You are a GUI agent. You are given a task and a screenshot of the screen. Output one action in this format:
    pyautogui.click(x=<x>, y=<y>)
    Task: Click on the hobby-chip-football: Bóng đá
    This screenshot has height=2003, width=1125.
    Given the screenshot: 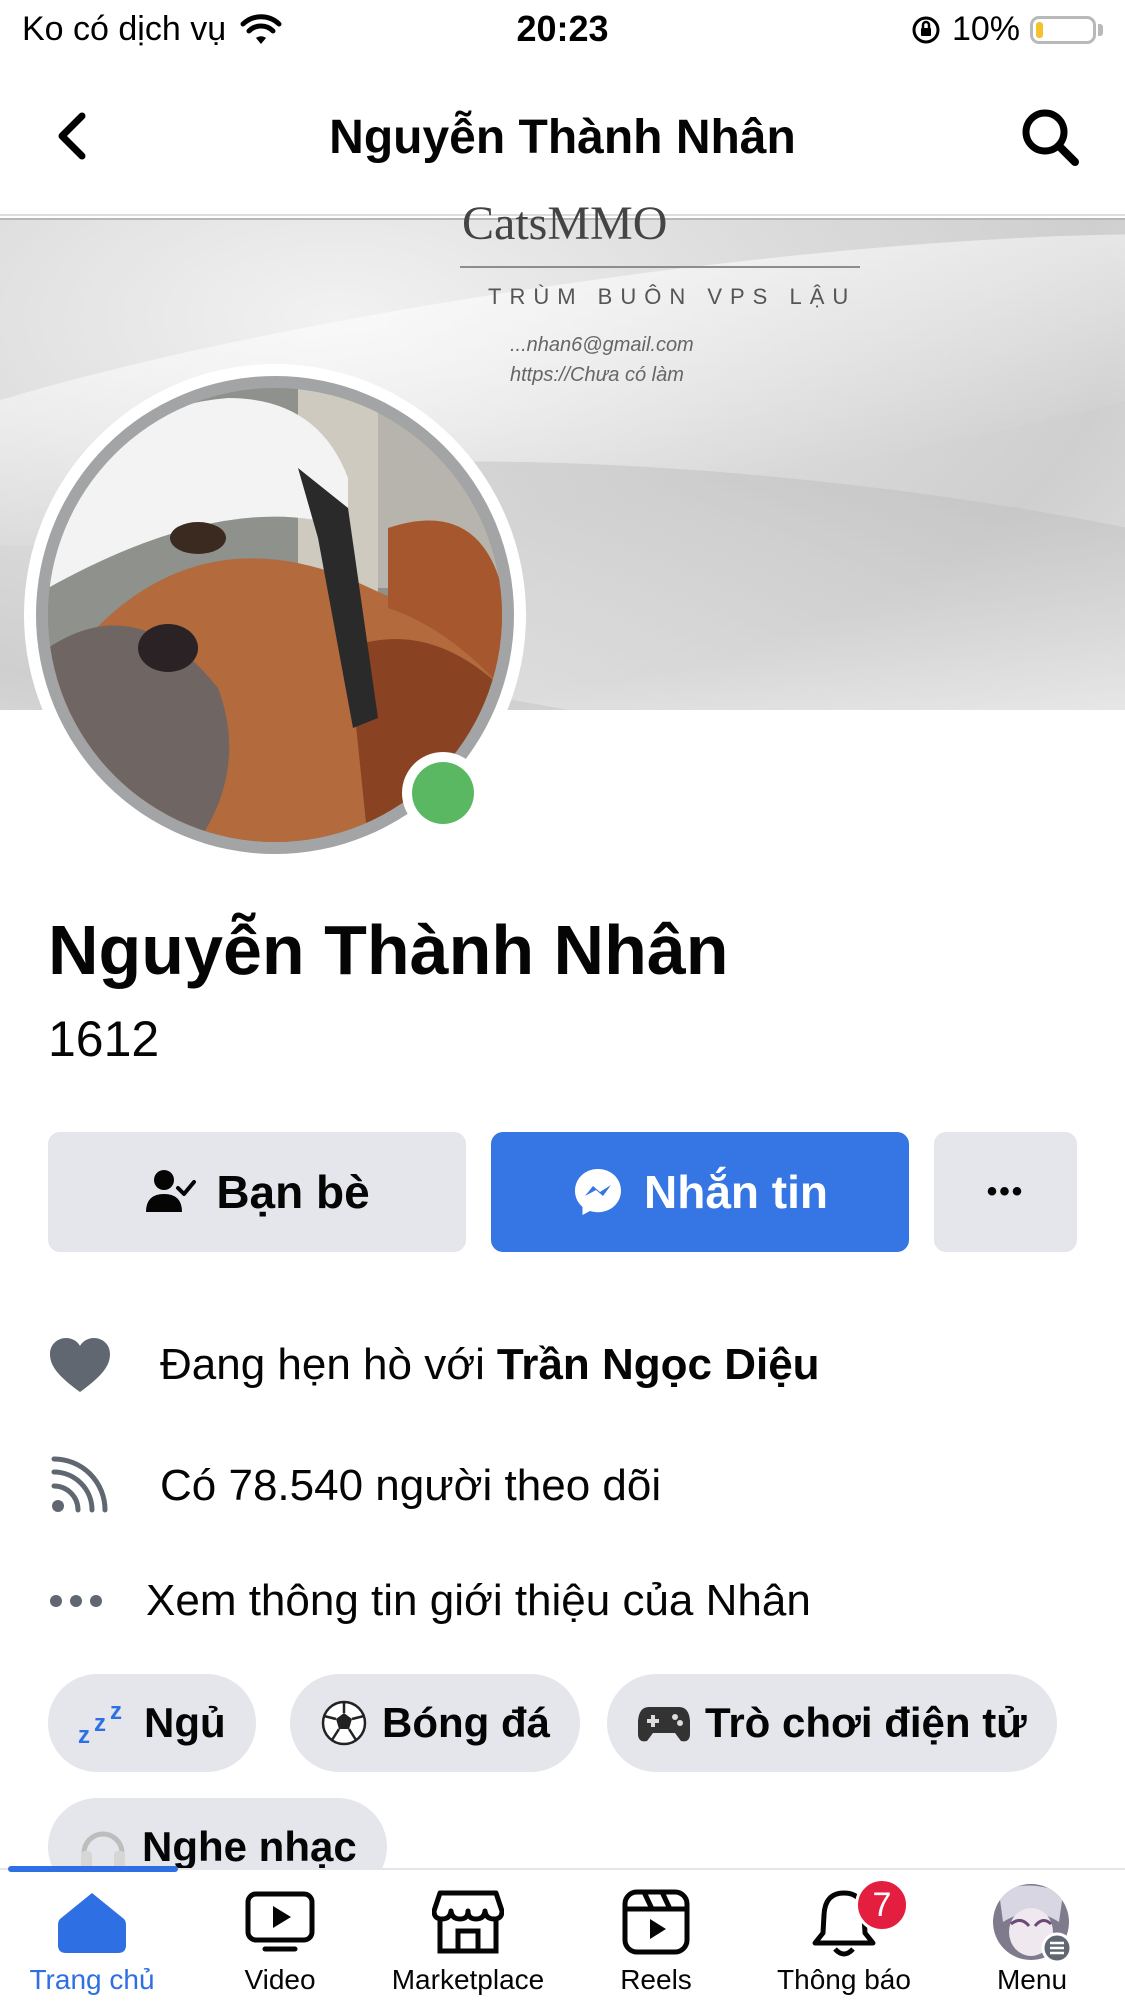 What is the action you would take?
    pyautogui.click(x=435, y=1723)
    